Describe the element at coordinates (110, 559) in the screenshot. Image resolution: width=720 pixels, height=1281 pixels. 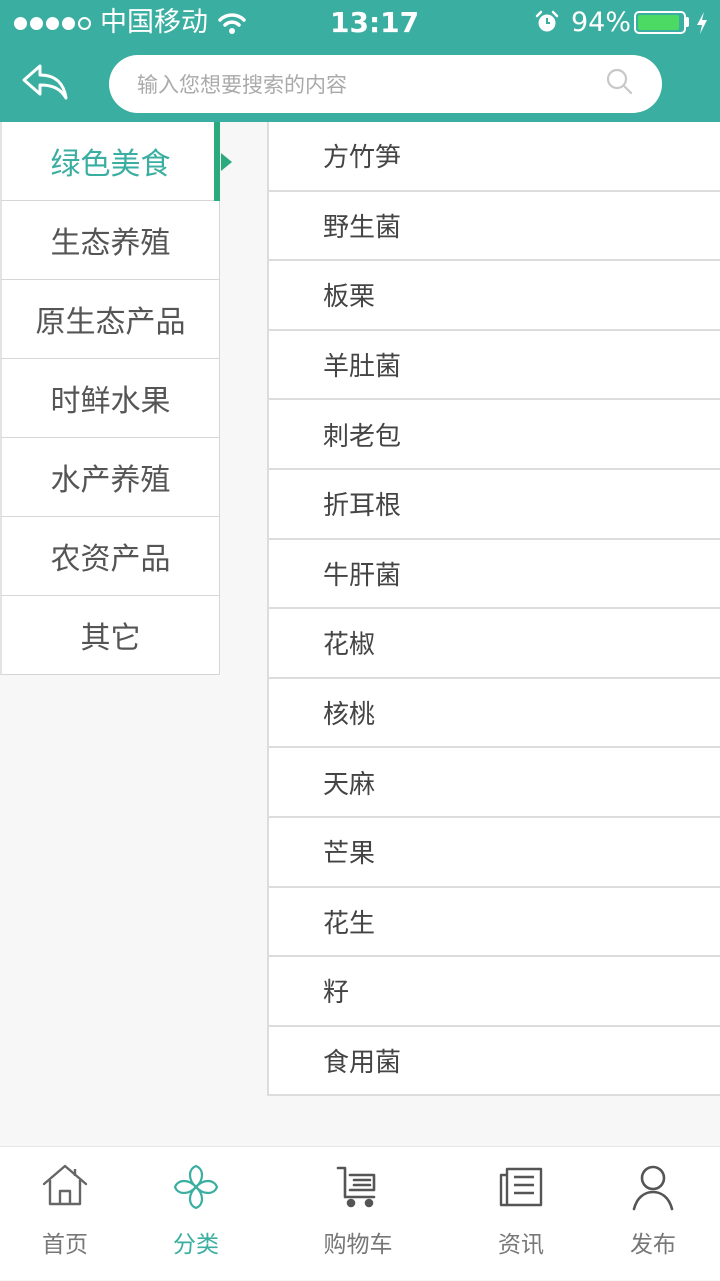
I see `category-label: 农资产品` at that location.